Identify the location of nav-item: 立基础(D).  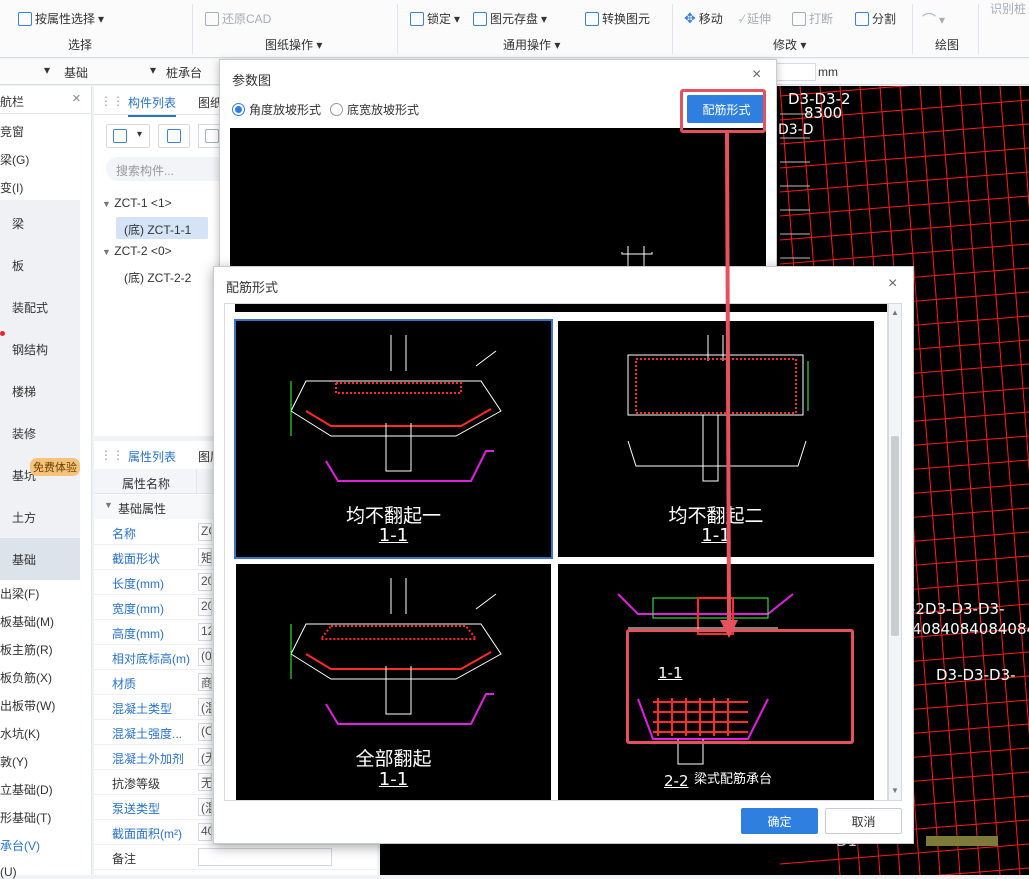
(26, 789).